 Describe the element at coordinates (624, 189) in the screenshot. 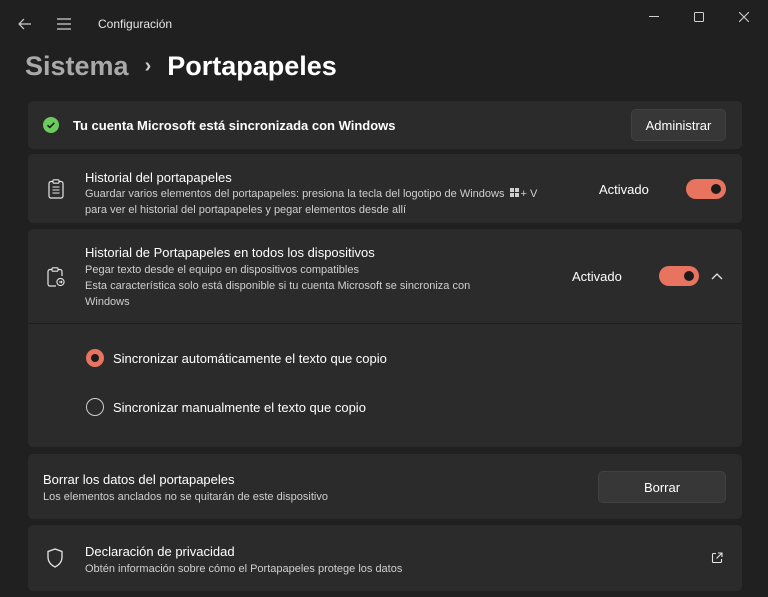

I see `clipboard-history-state: Activado` at that location.